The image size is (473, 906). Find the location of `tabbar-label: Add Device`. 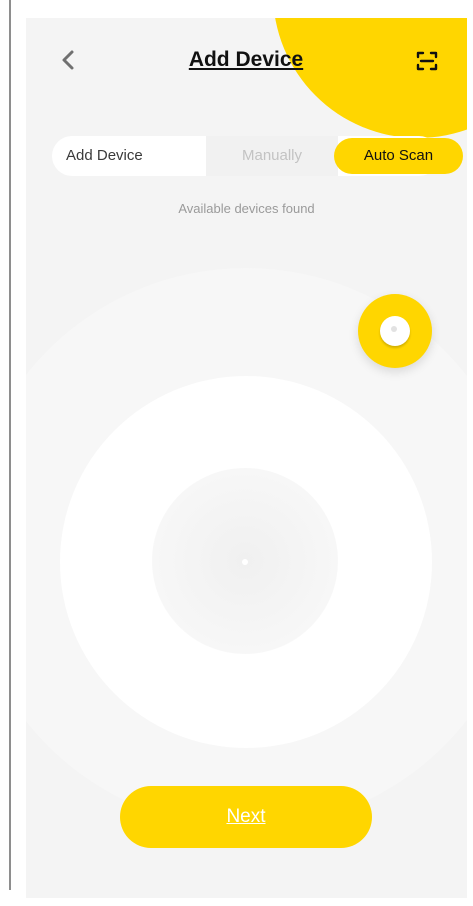

tabbar-label: Add Device is located at coordinates (104, 155).